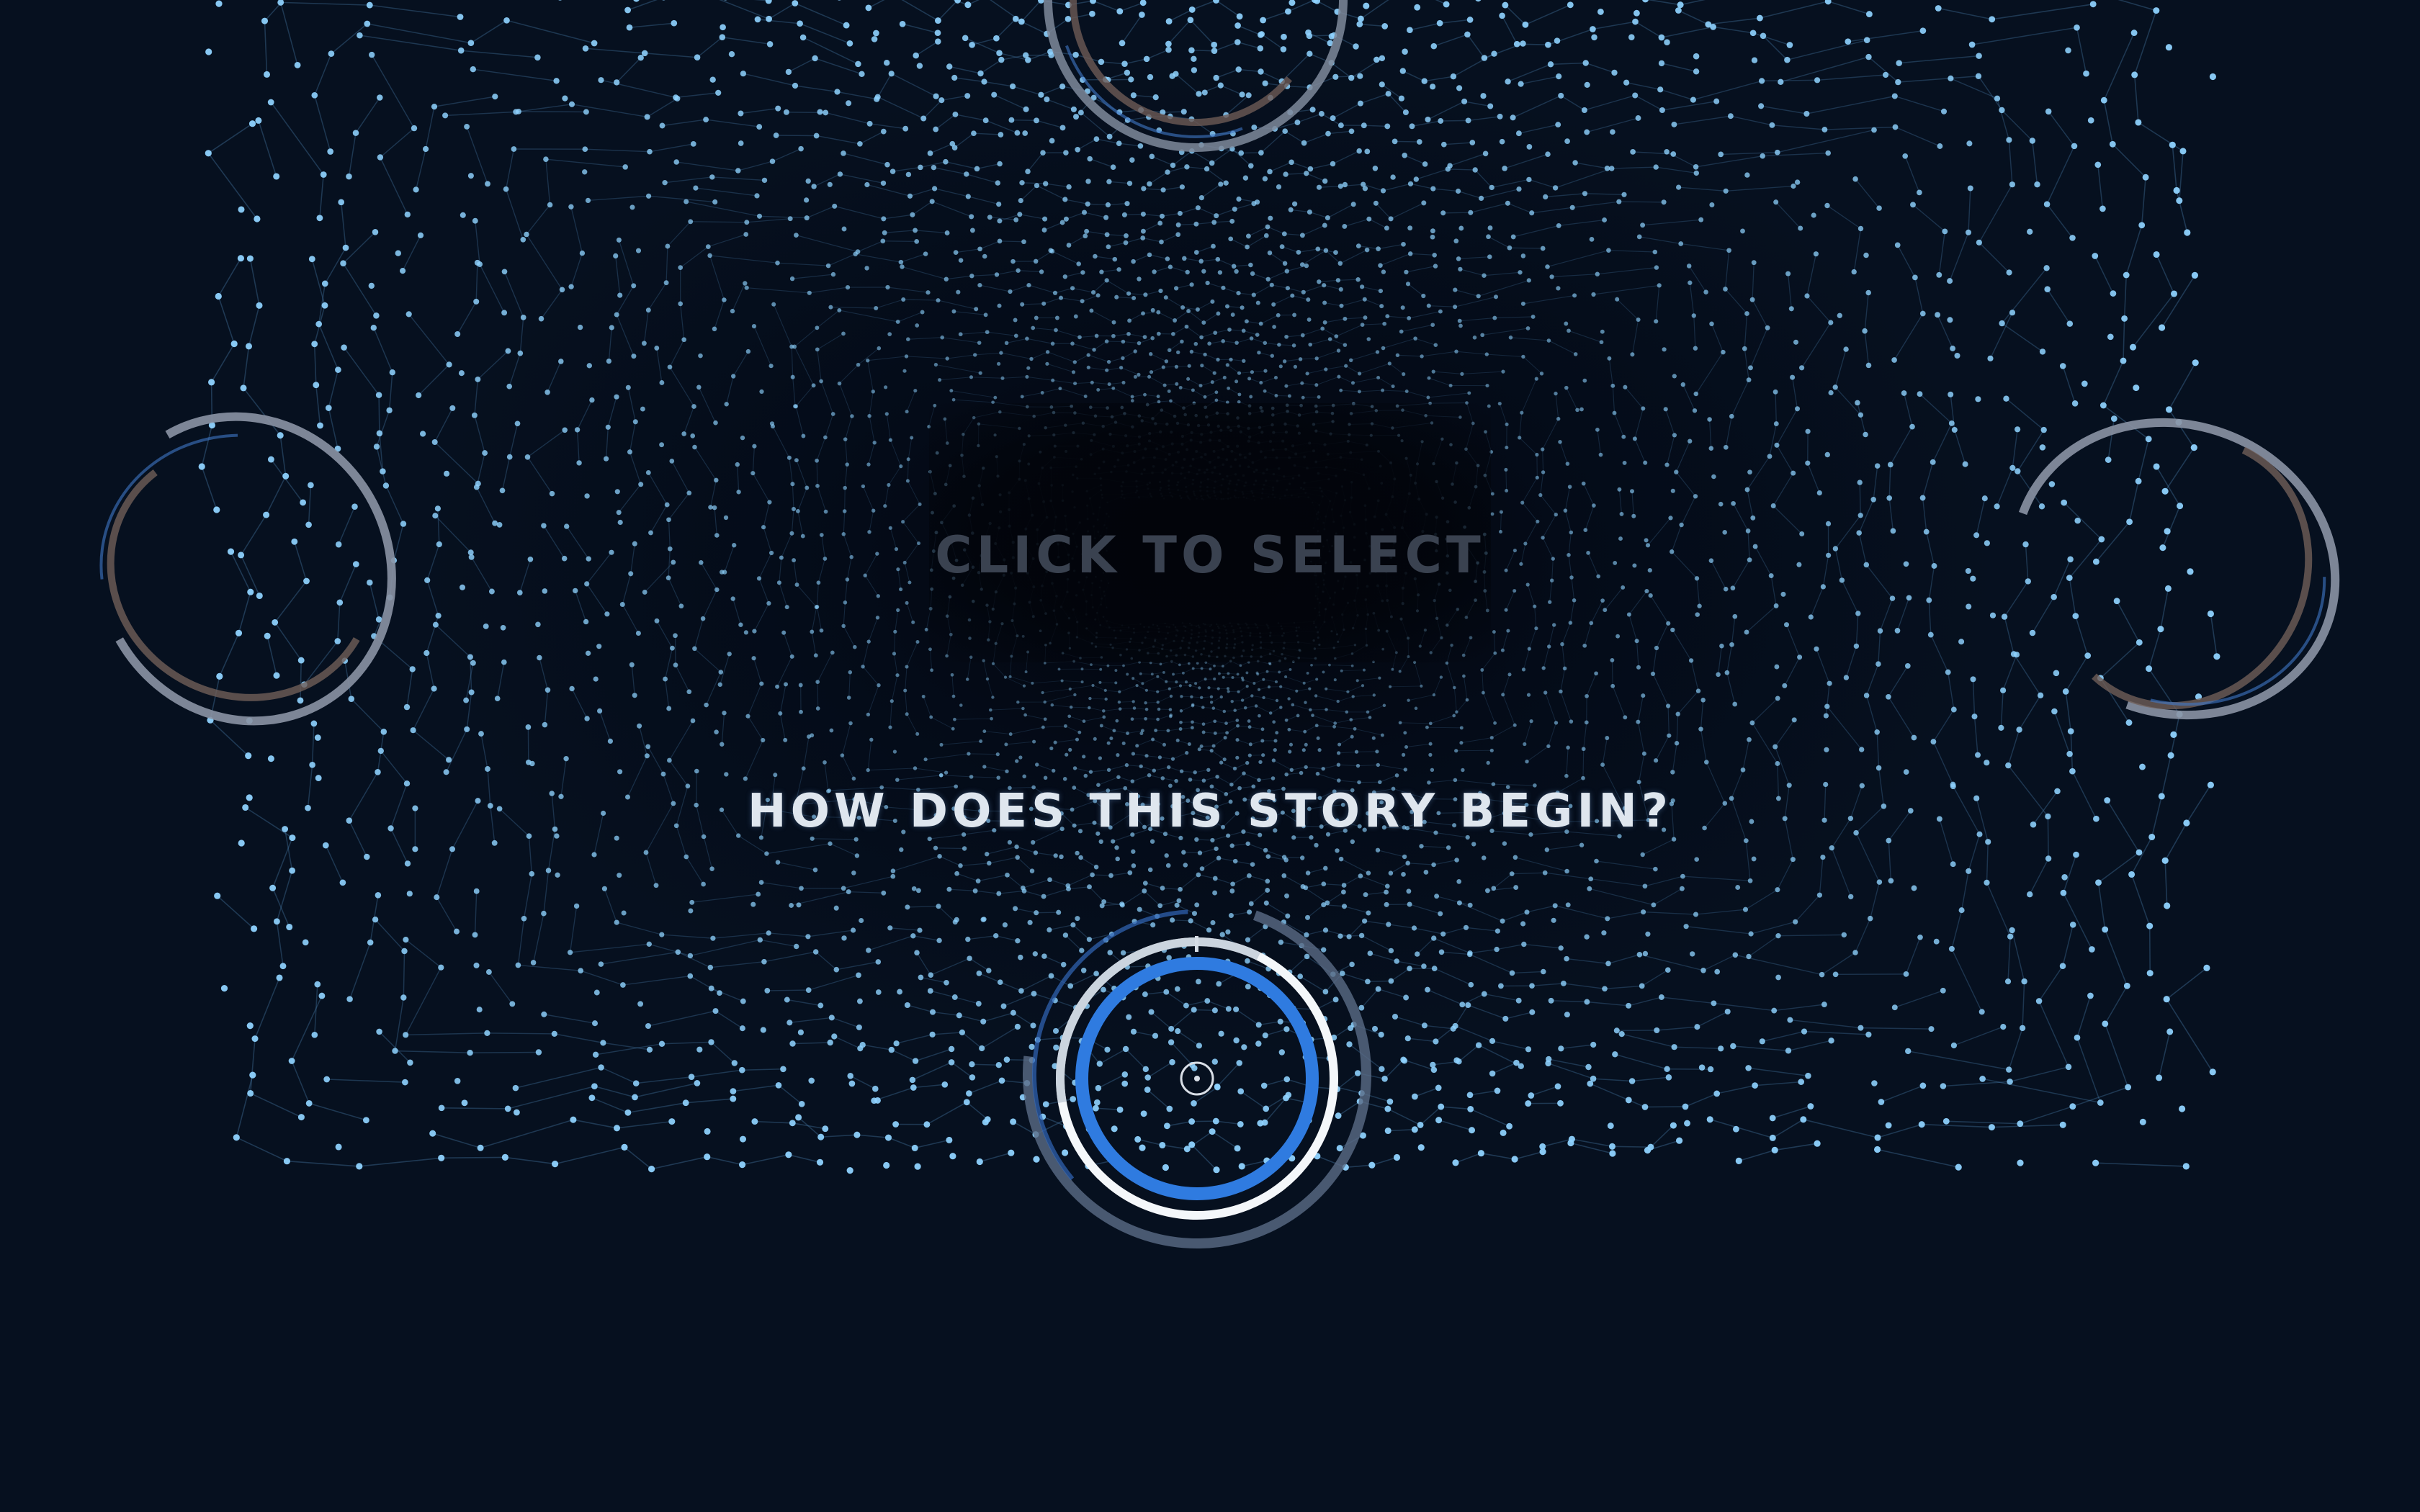 Image resolution: width=2420 pixels, height=1512 pixels. Describe the element at coordinates (1210, 811) in the screenshot. I see `story-question-prompt: HOW DOES THIS STORY BEGIN?` at that location.